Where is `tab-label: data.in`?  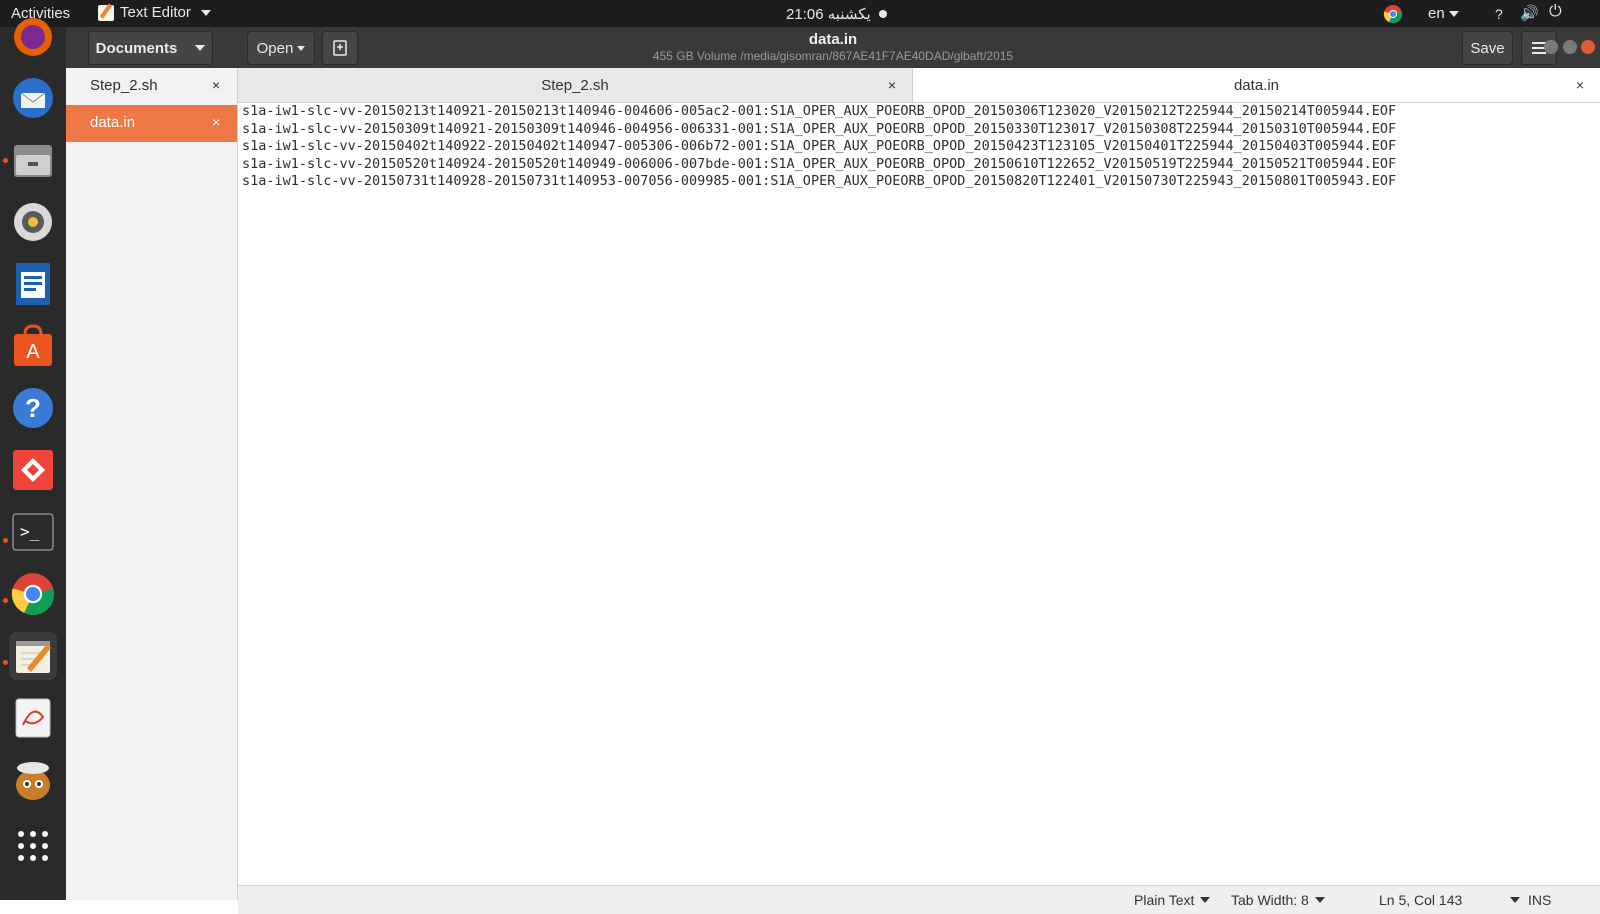
tab-label: data.in is located at coordinates (1256, 85).